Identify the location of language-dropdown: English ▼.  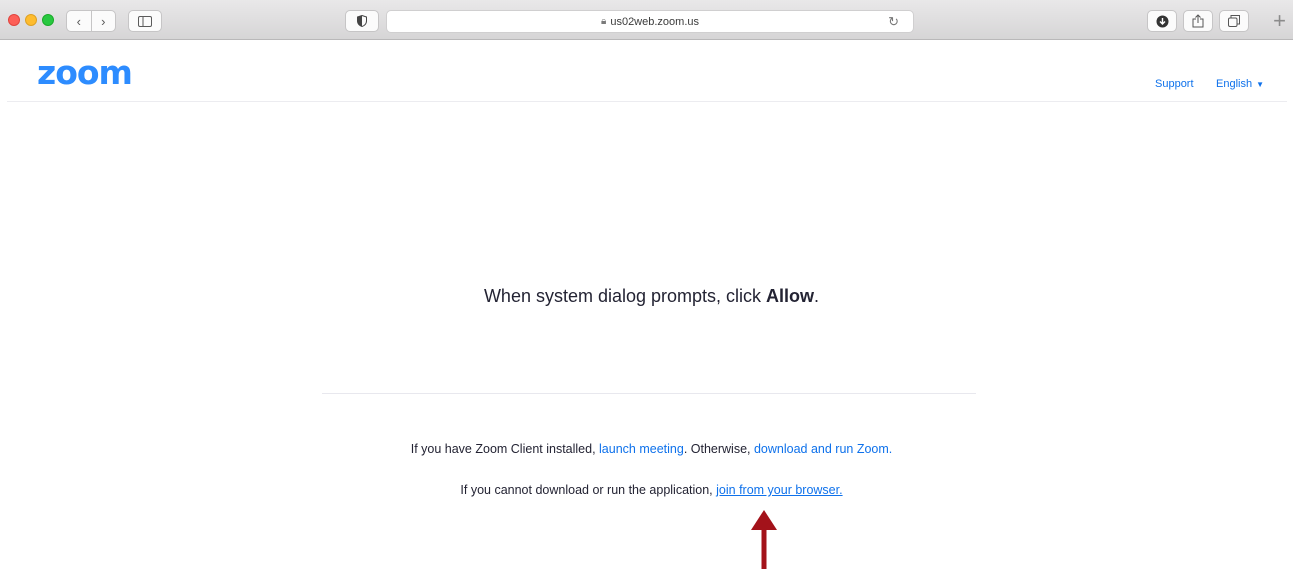
(1240, 84).